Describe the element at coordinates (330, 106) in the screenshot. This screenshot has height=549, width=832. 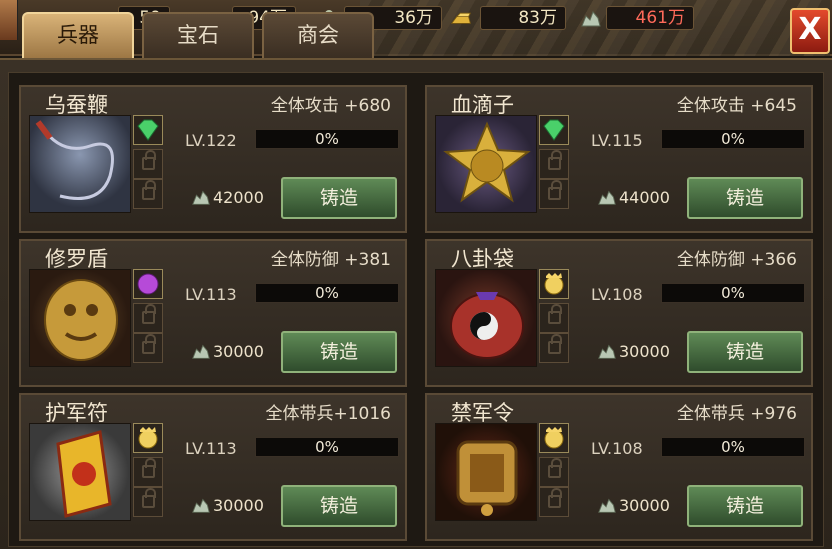
I see `item-stat: 全体攻击 +680` at that location.